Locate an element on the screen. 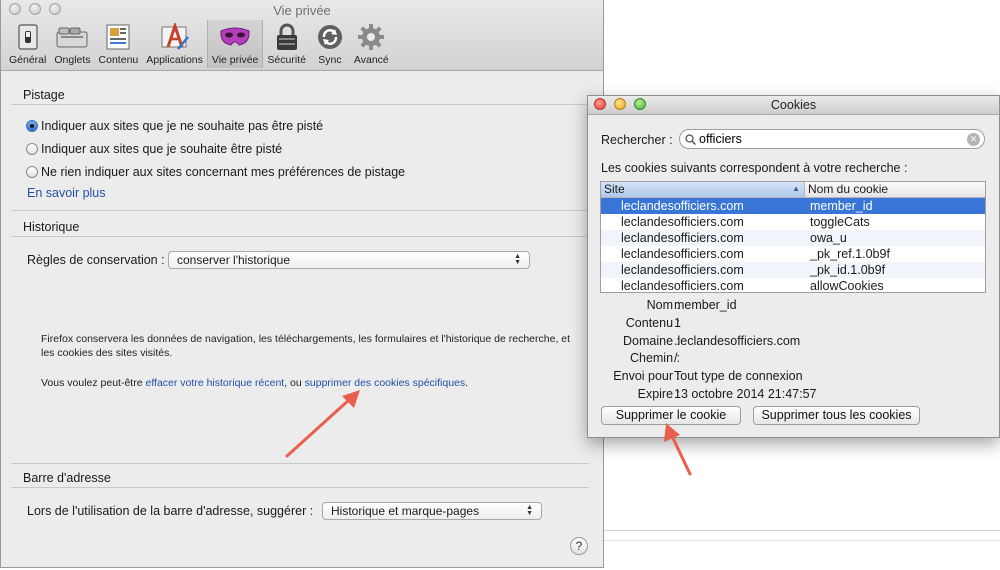  clear-search-icon: ✕ is located at coordinates (973, 139).